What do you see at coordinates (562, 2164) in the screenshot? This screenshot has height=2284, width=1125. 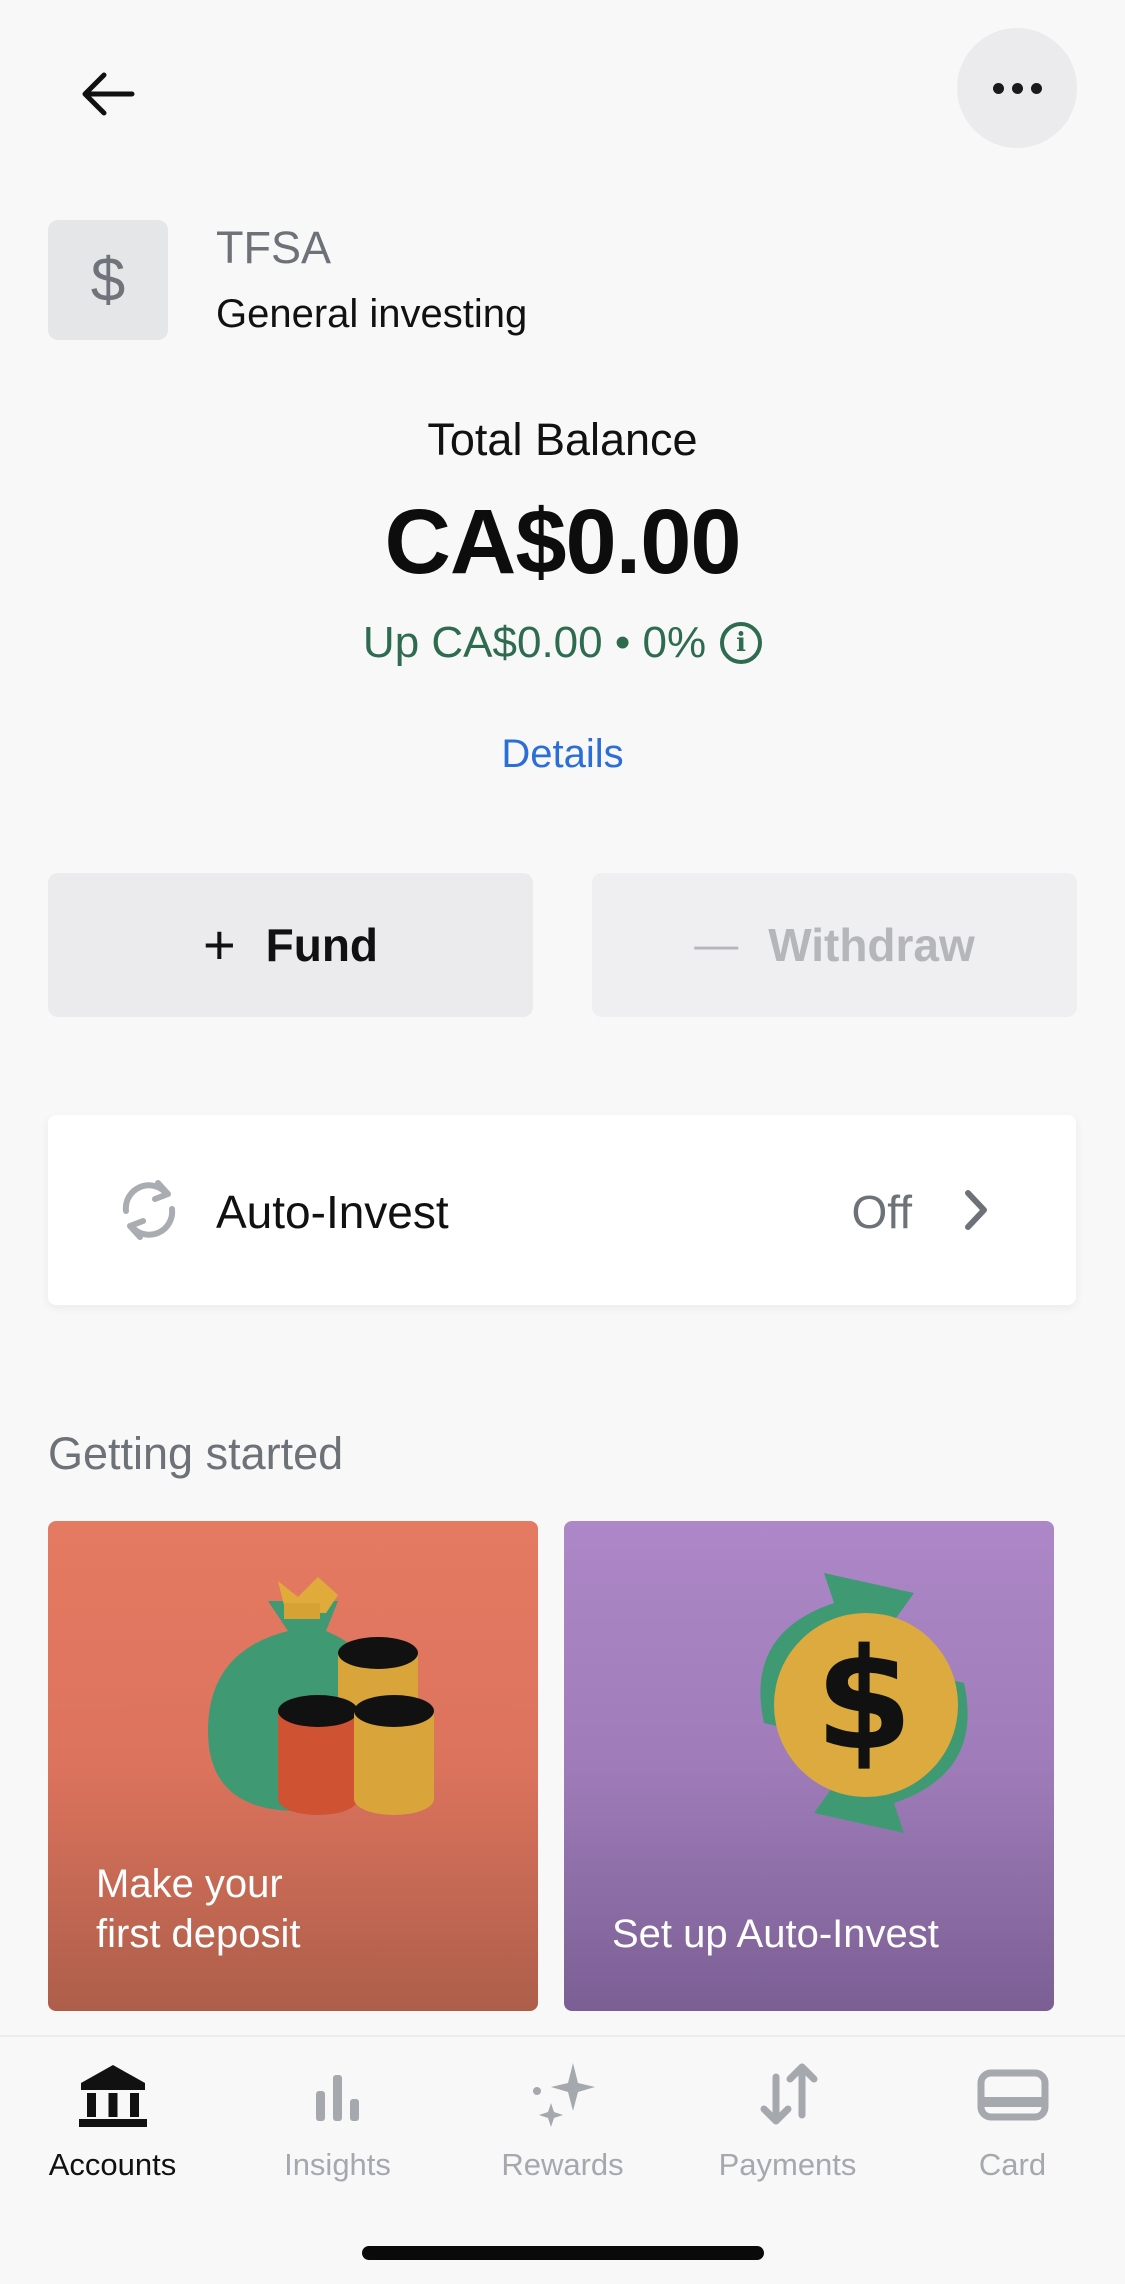 I see `tab-rewards-label: Rewards` at bounding box center [562, 2164].